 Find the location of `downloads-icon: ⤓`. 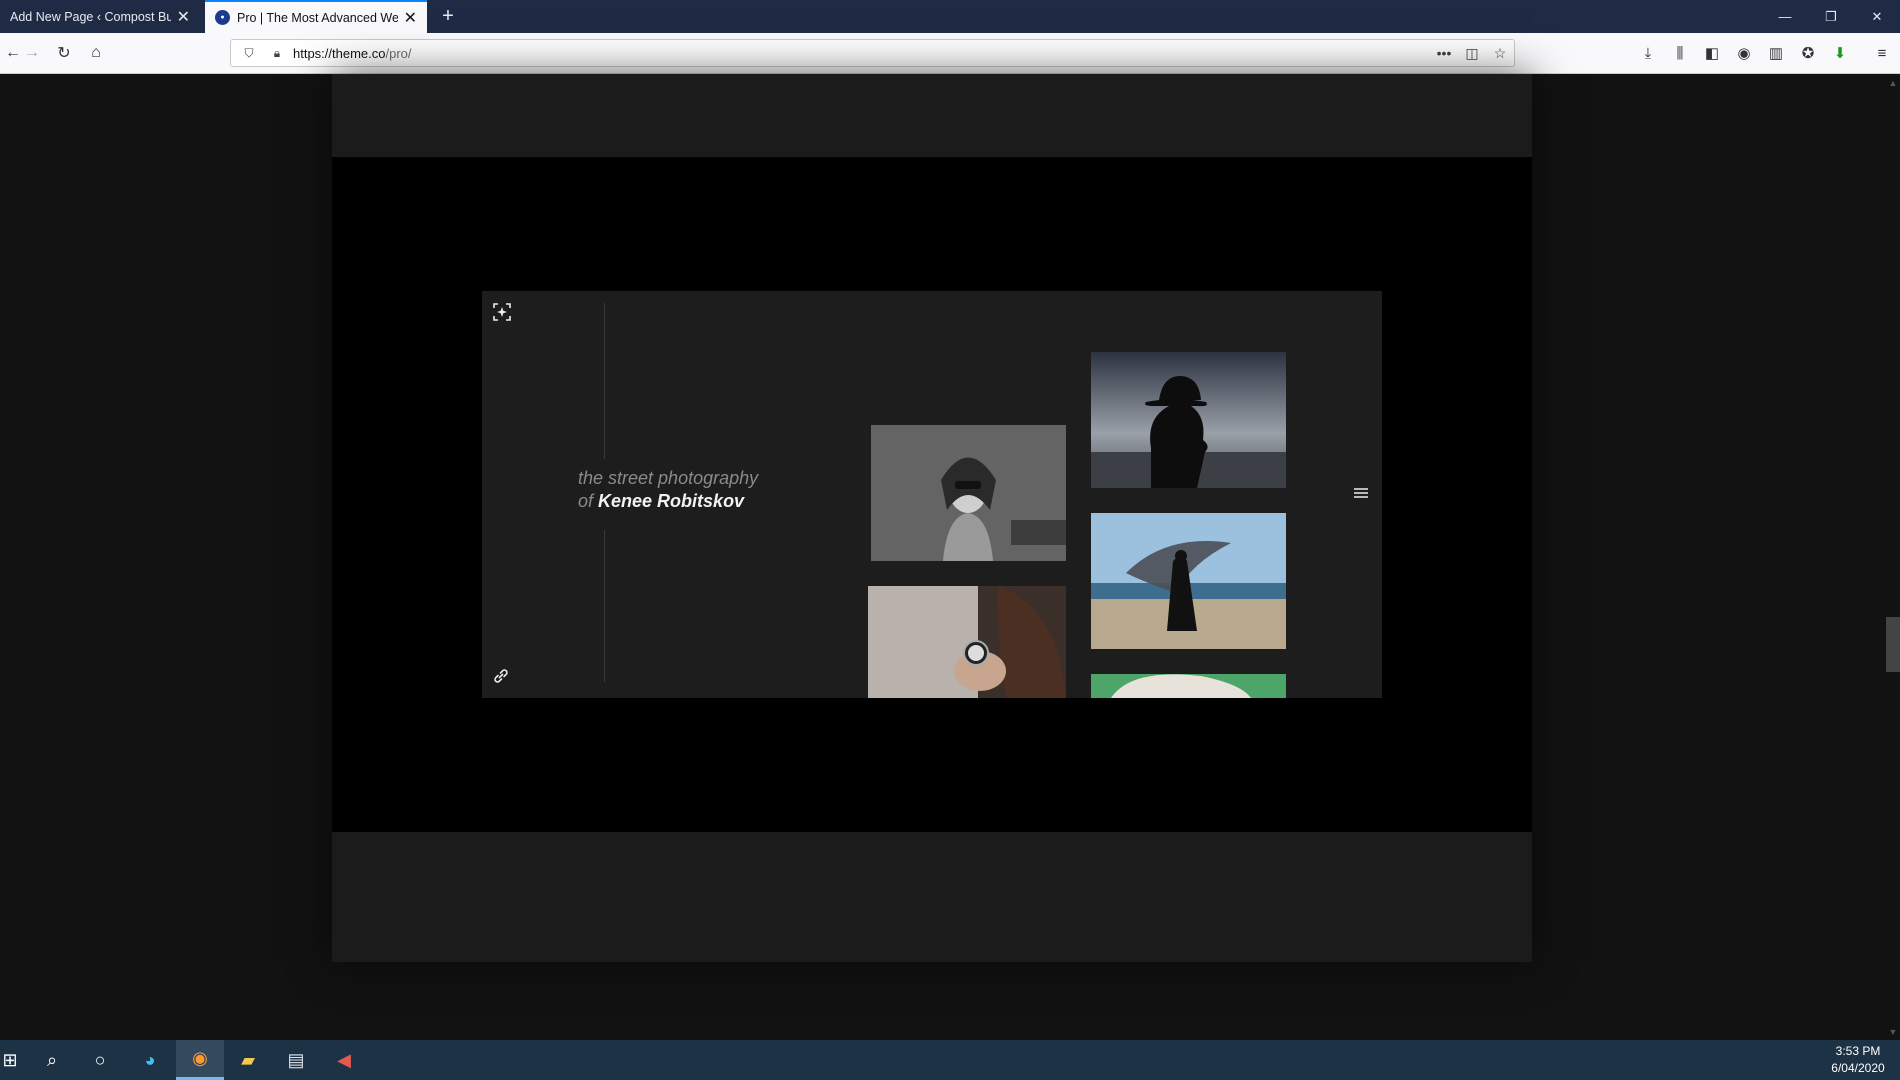

downloads-icon: ⤓ is located at coordinates (1648, 53).